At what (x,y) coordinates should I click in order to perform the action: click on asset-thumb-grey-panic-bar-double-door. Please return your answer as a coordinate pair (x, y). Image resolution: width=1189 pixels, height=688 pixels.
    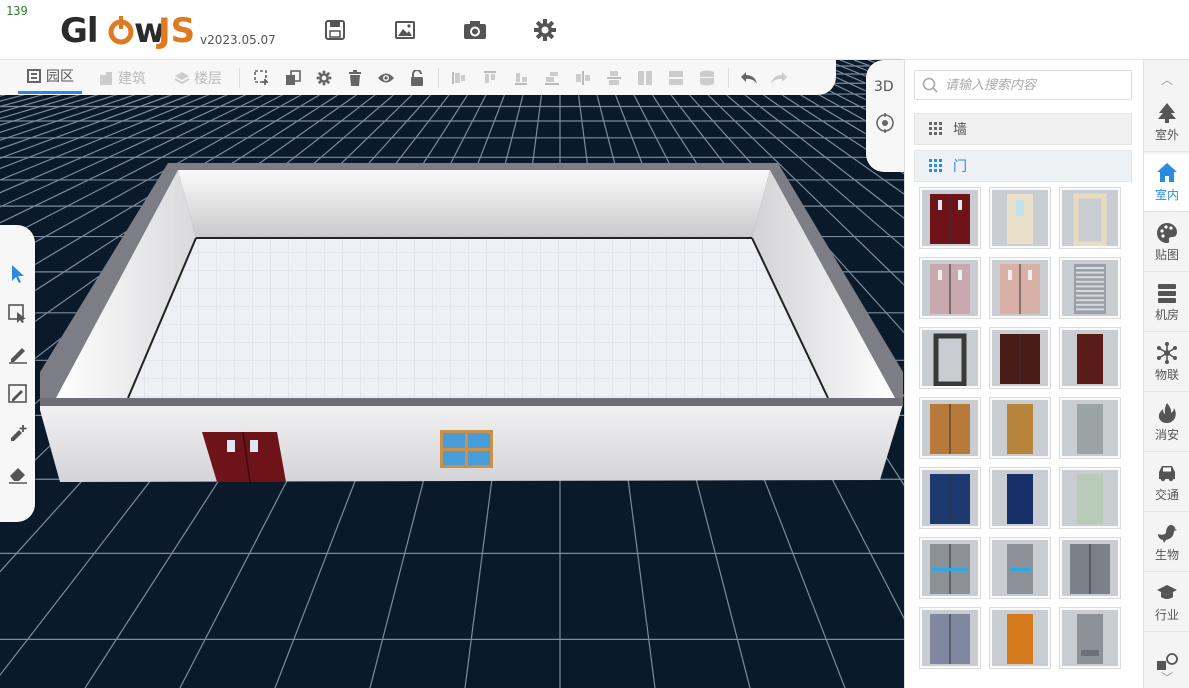
    Looking at the image, I should click on (950, 568).